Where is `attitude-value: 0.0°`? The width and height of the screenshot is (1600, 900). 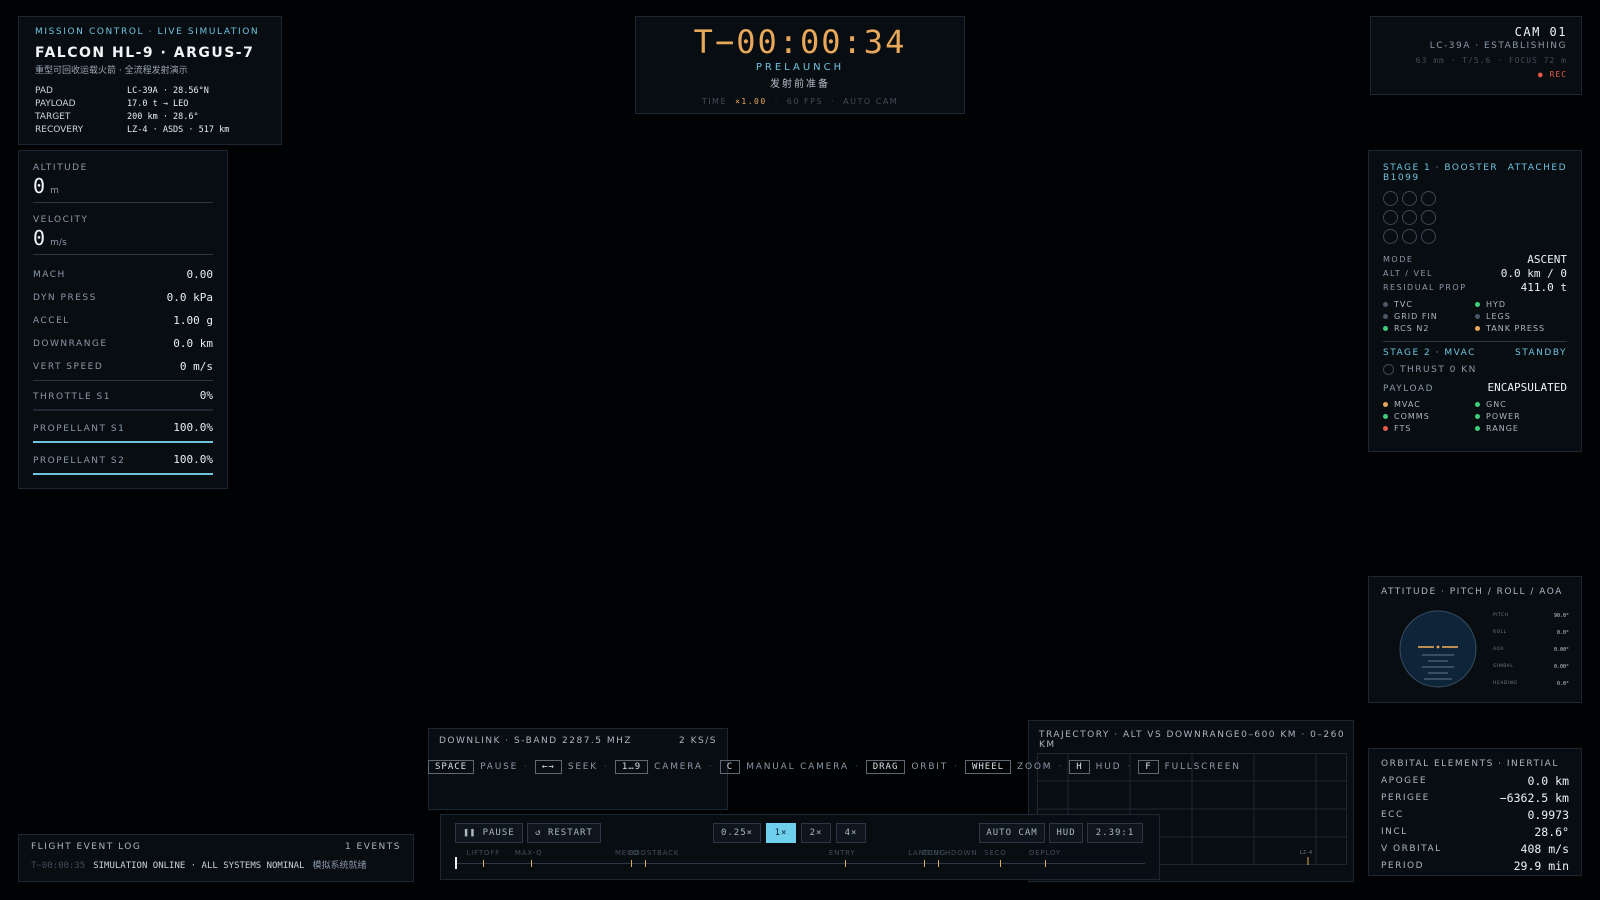 attitude-value: 0.0° is located at coordinates (1562, 683).